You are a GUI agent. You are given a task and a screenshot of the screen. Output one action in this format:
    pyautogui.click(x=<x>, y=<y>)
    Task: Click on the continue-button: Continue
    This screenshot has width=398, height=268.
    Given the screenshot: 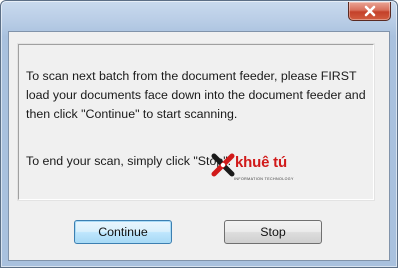 What is the action you would take?
    pyautogui.click(x=123, y=232)
    